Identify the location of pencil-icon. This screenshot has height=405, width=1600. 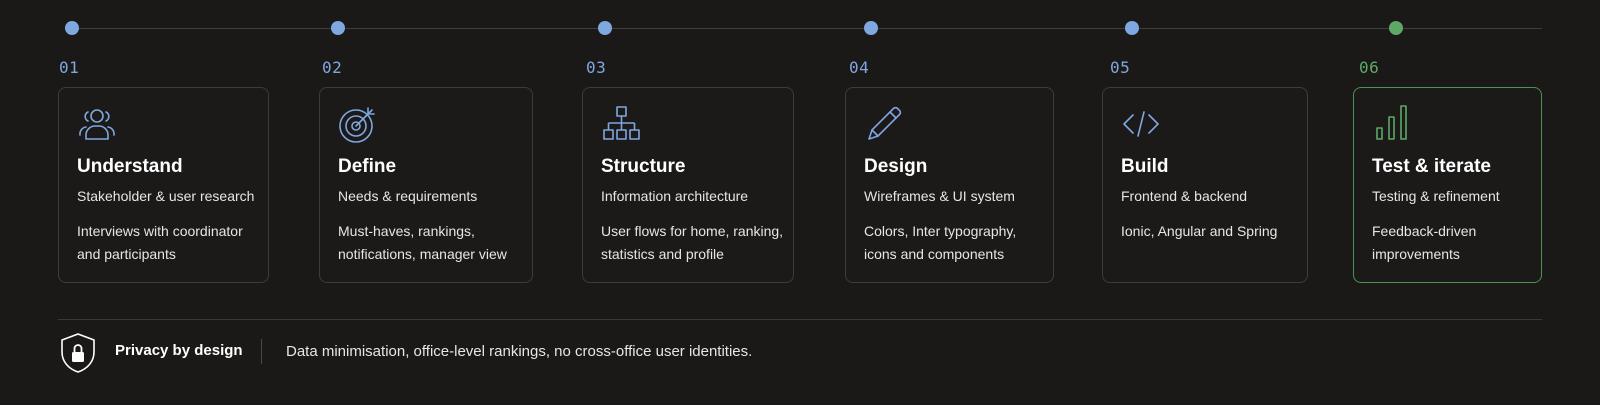
(885, 123).